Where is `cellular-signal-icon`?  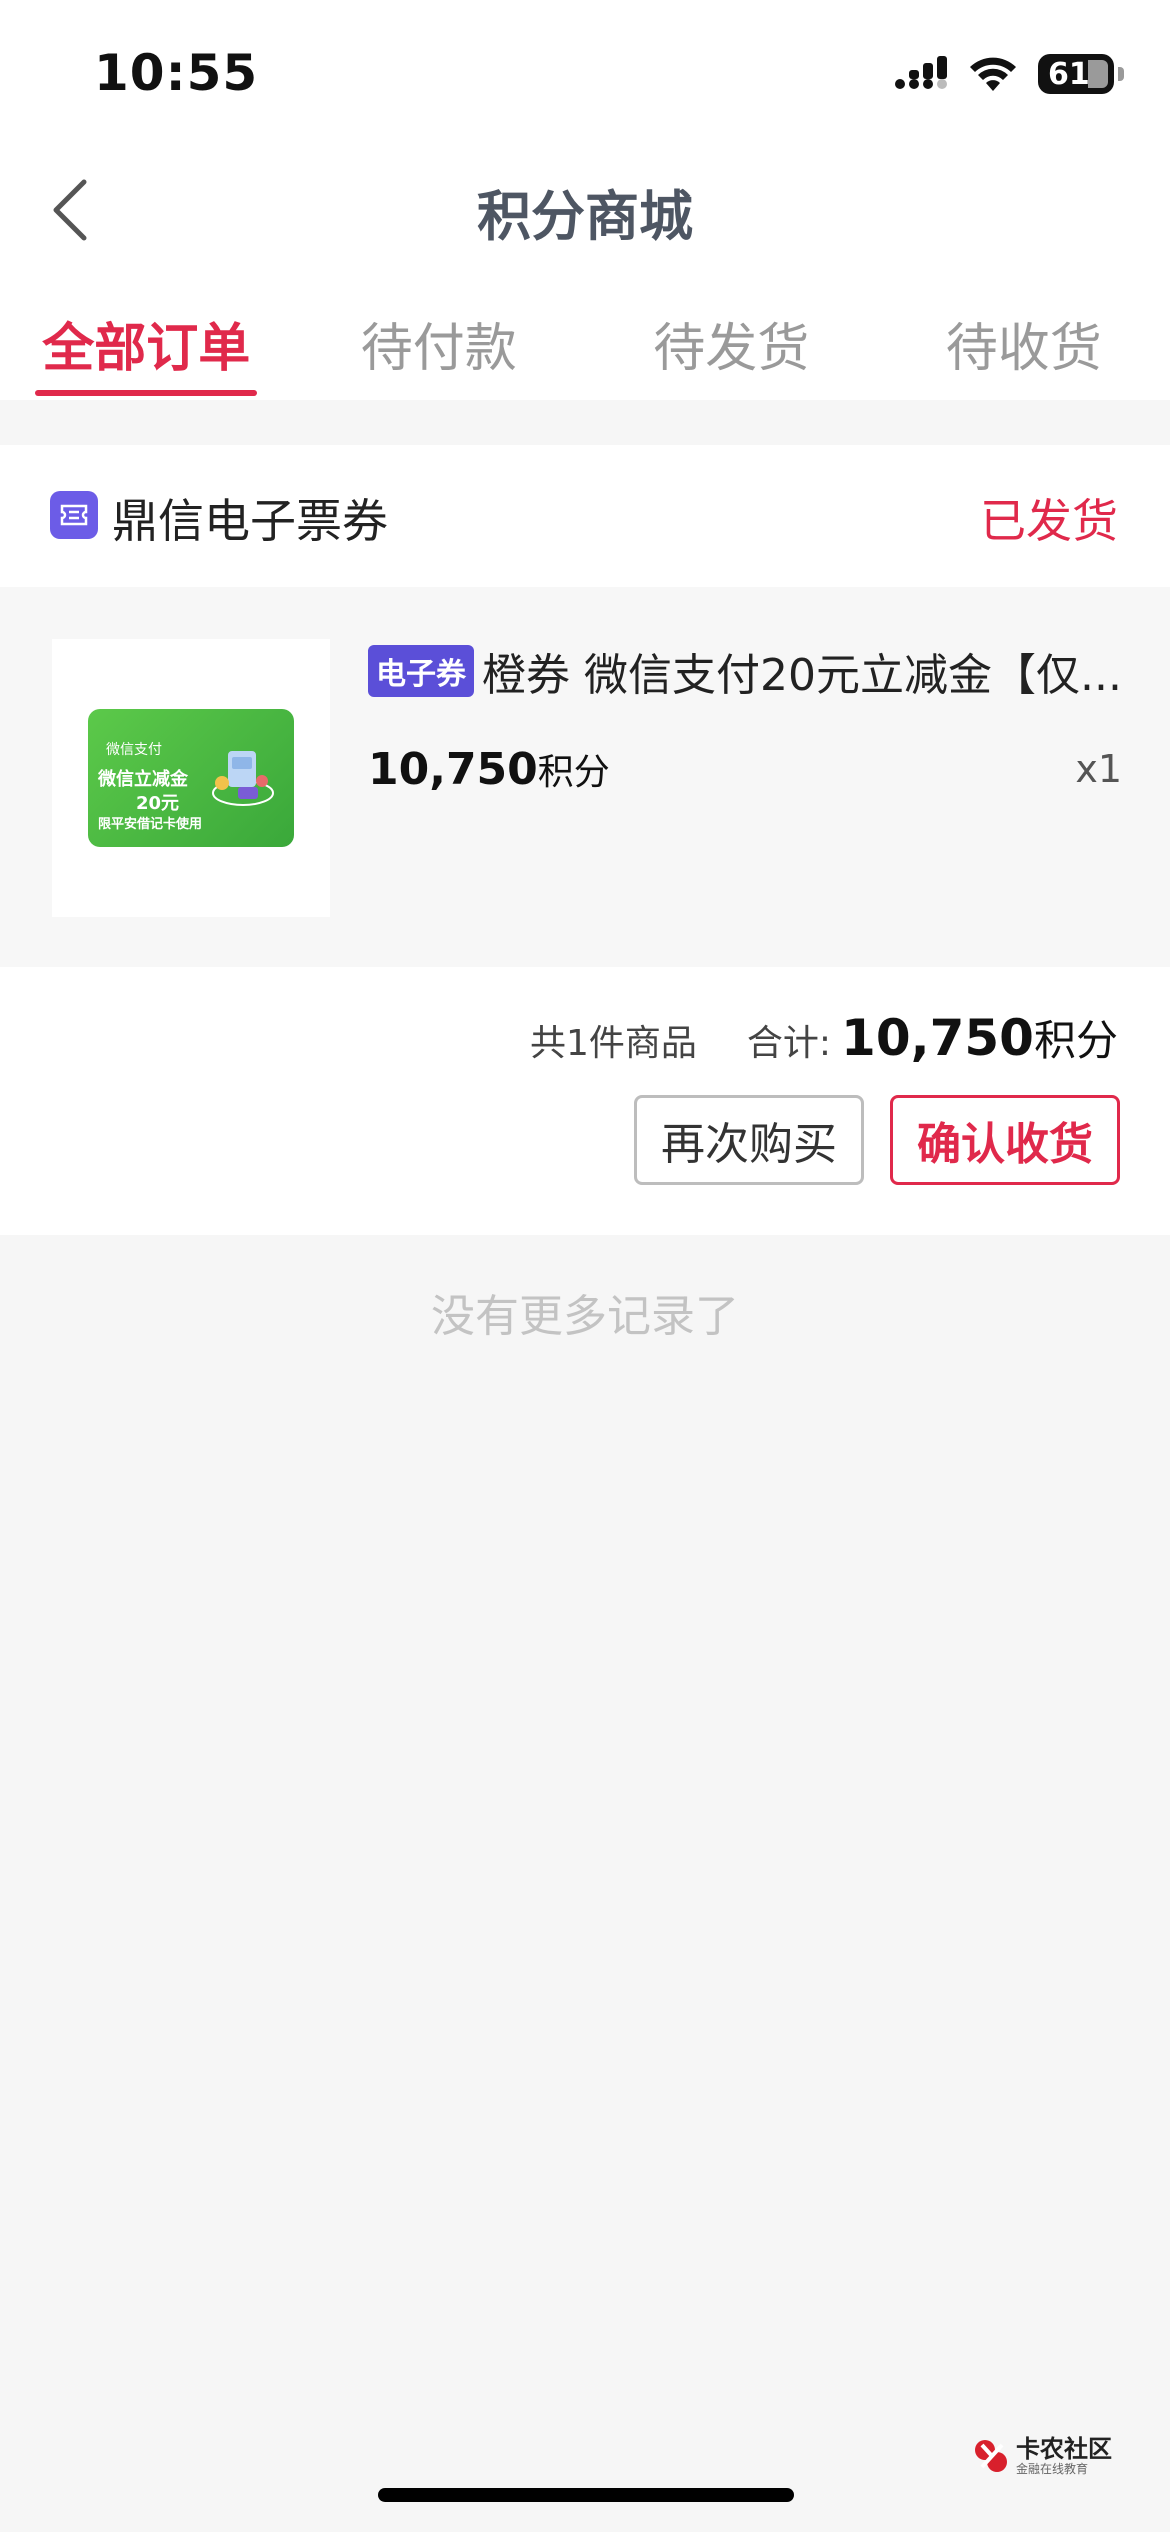 cellular-signal-icon is located at coordinates (921, 72).